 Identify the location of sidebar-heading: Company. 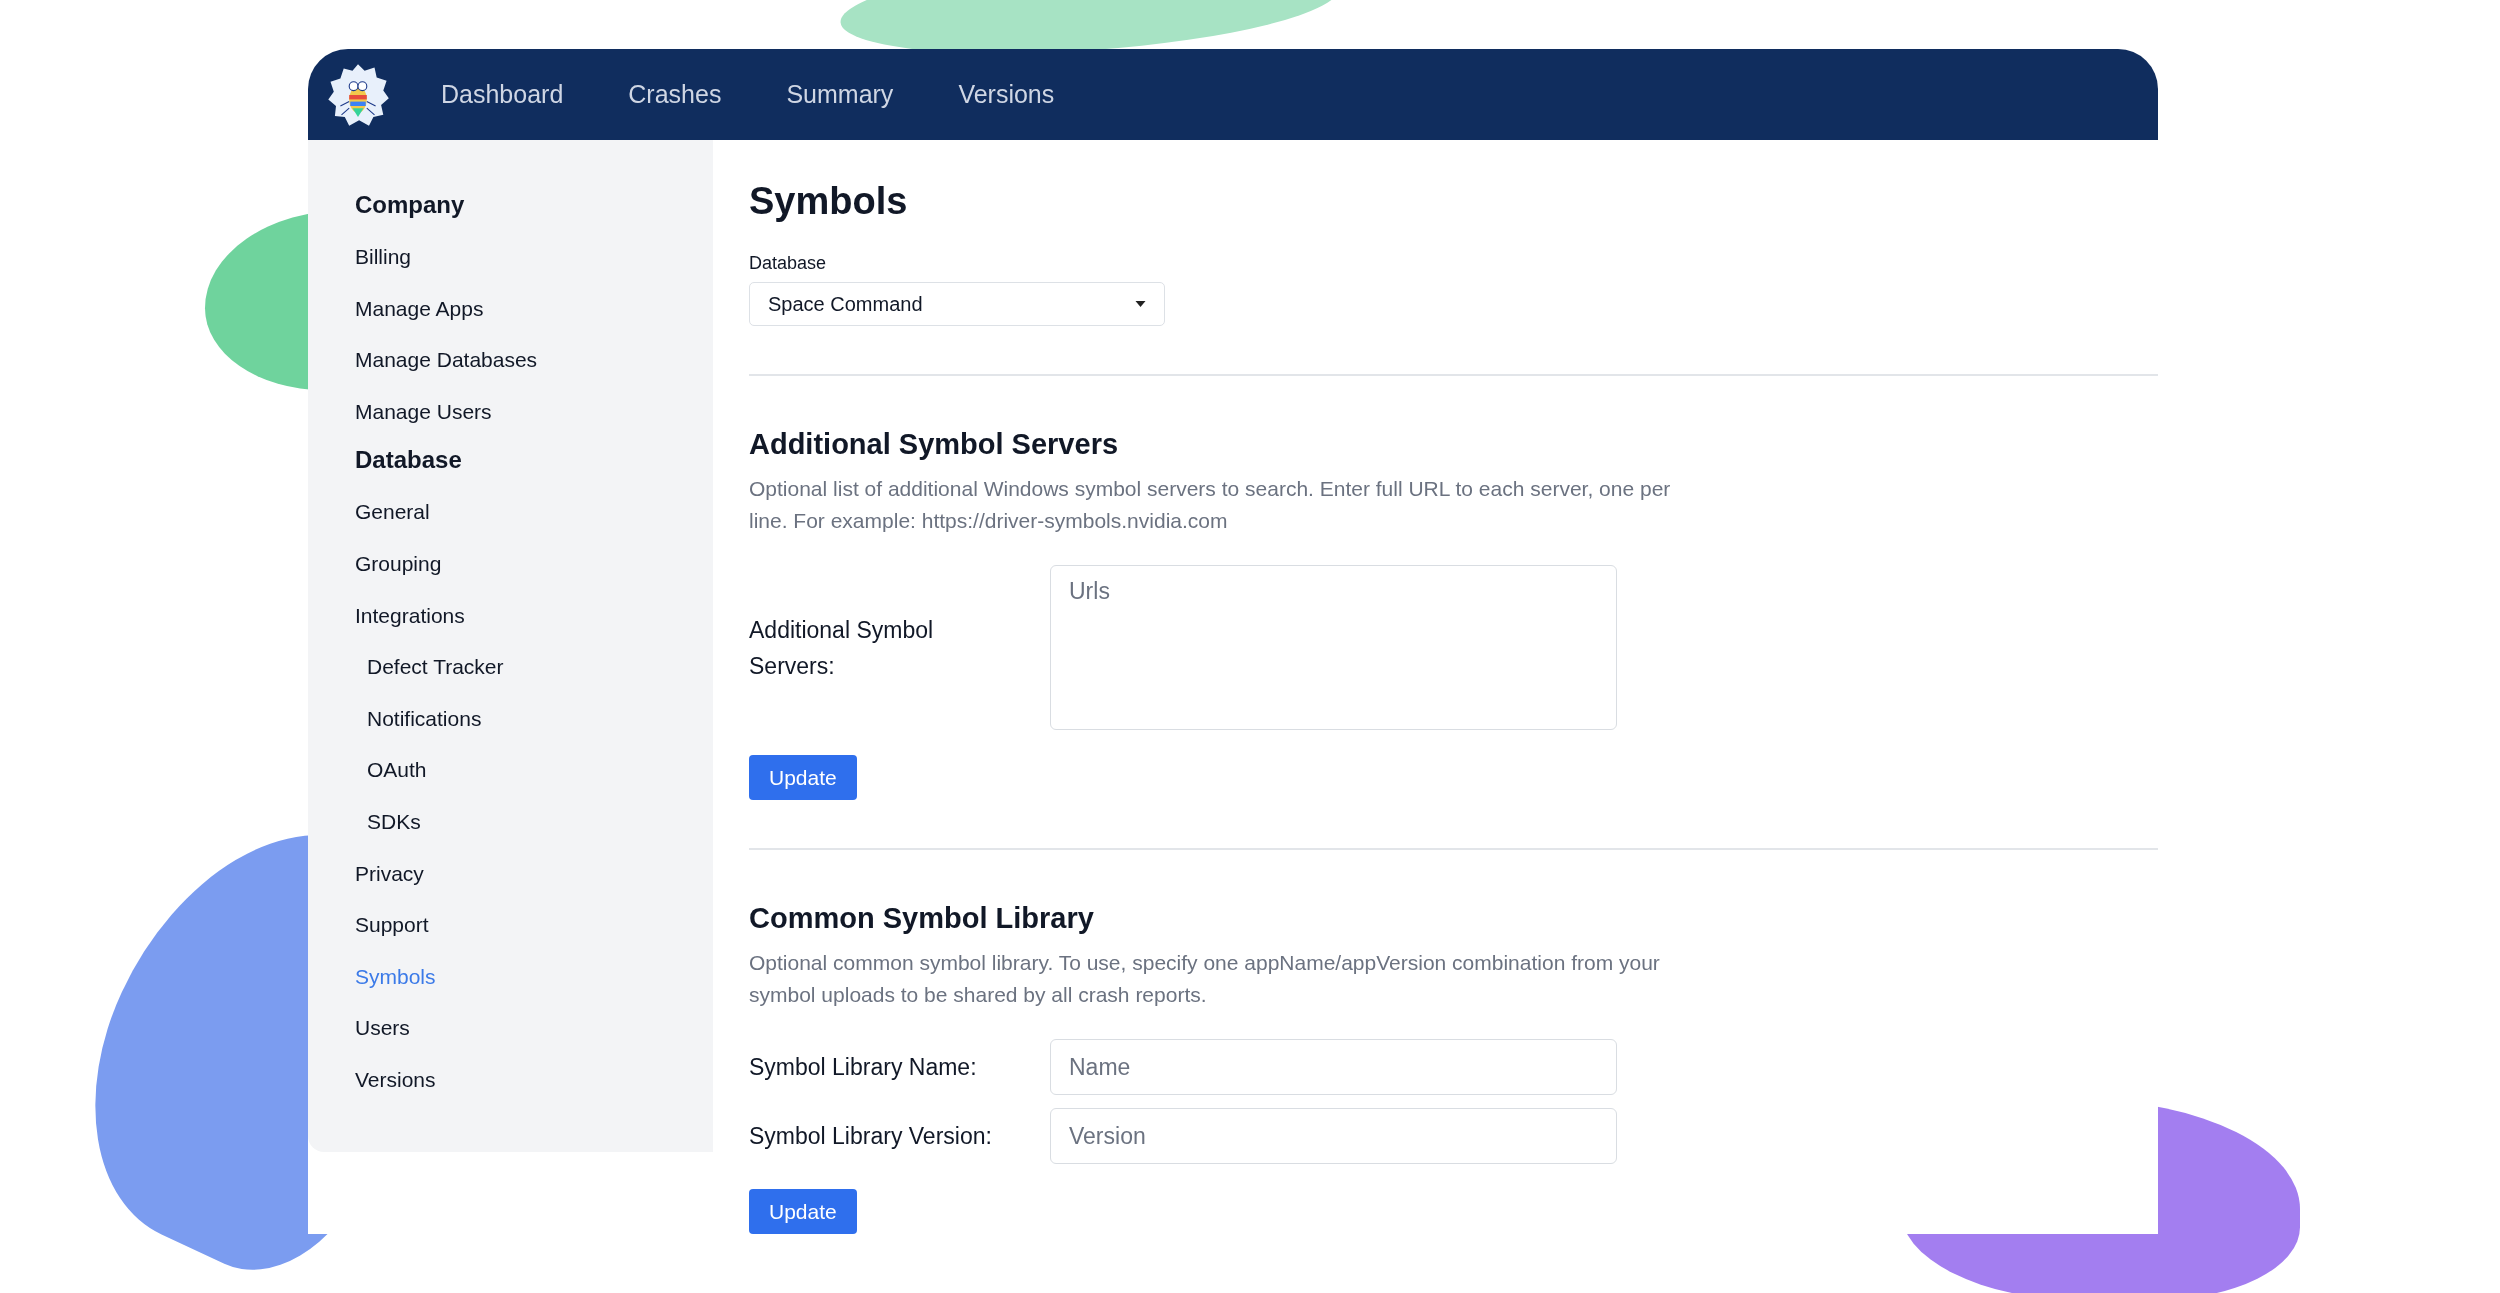
(410, 205).